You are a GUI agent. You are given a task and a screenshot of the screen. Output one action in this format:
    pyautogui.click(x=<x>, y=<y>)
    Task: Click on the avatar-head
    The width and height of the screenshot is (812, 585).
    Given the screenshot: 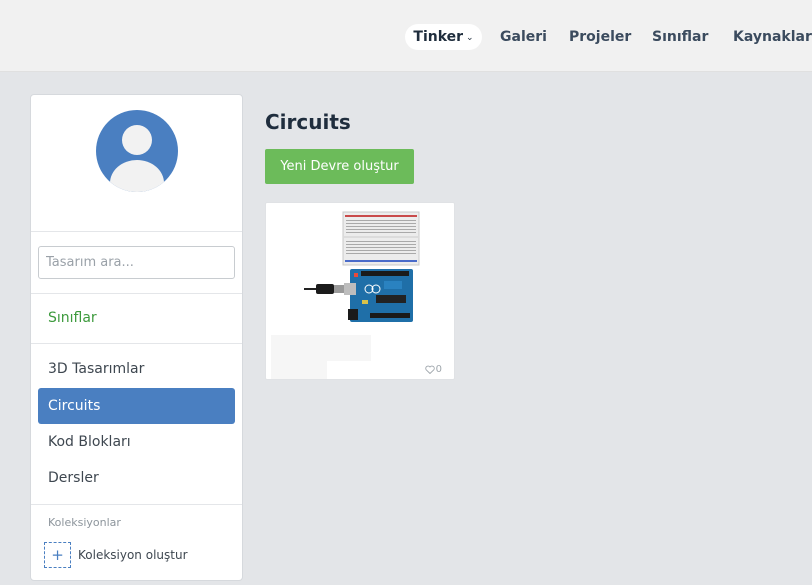 What is the action you would take?
    pyautogui.click(x=137, y=140)
    